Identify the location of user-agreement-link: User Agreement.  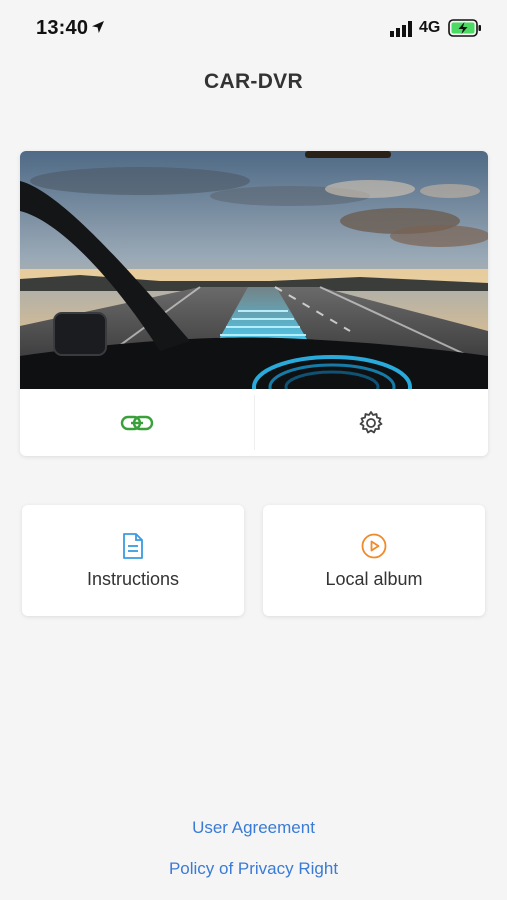
(253, 828).